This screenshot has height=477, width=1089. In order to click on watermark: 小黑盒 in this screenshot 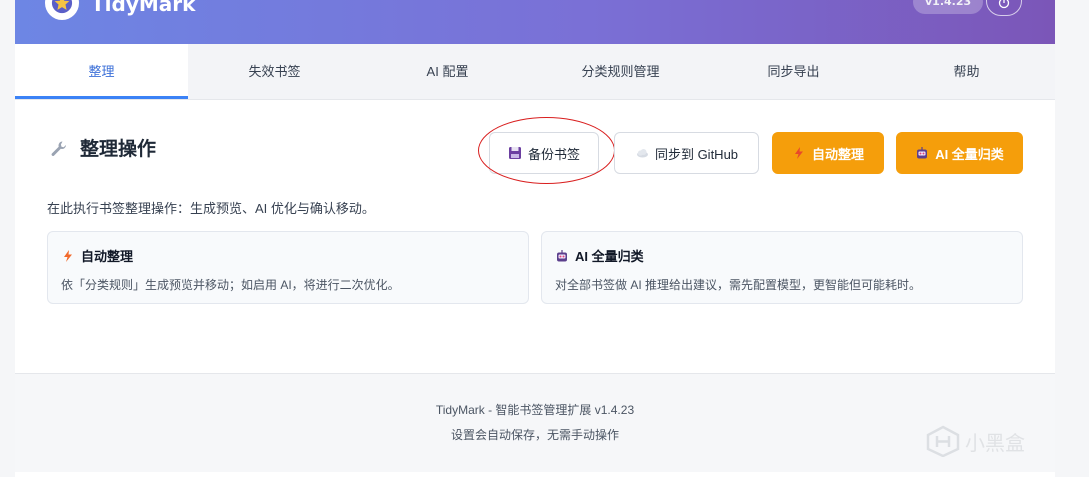, I will do `click(975, 441)`.